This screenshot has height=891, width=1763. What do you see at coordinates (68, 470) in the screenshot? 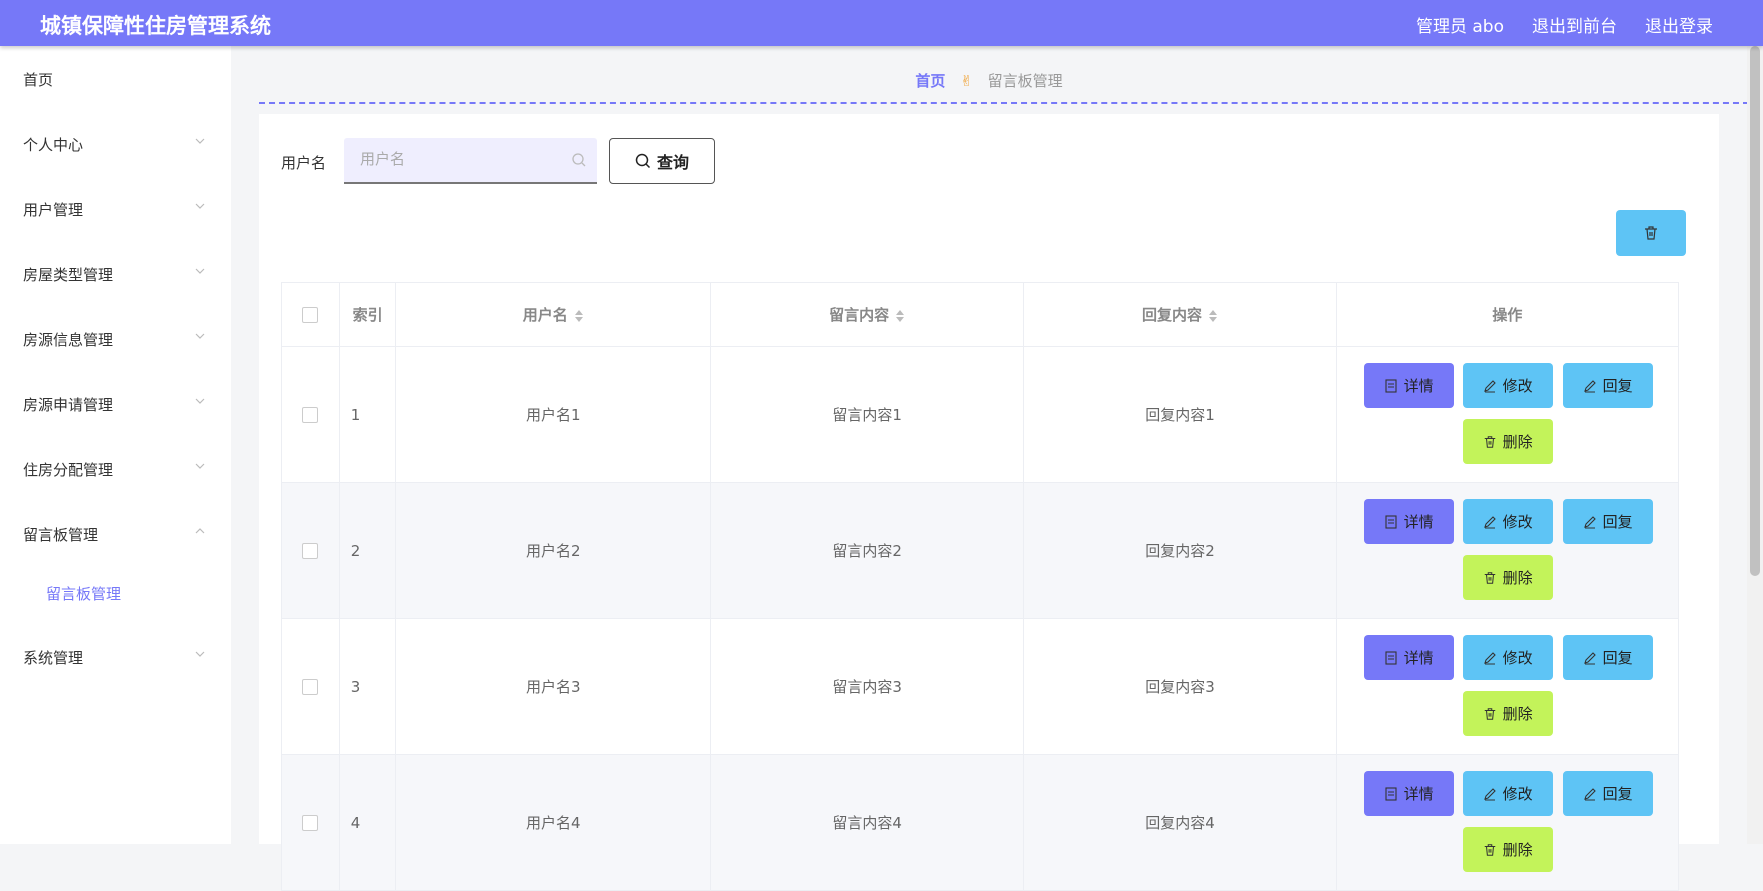
I see `sidebar-item-label: 住房分配管理` at bounding box center [68, 470].